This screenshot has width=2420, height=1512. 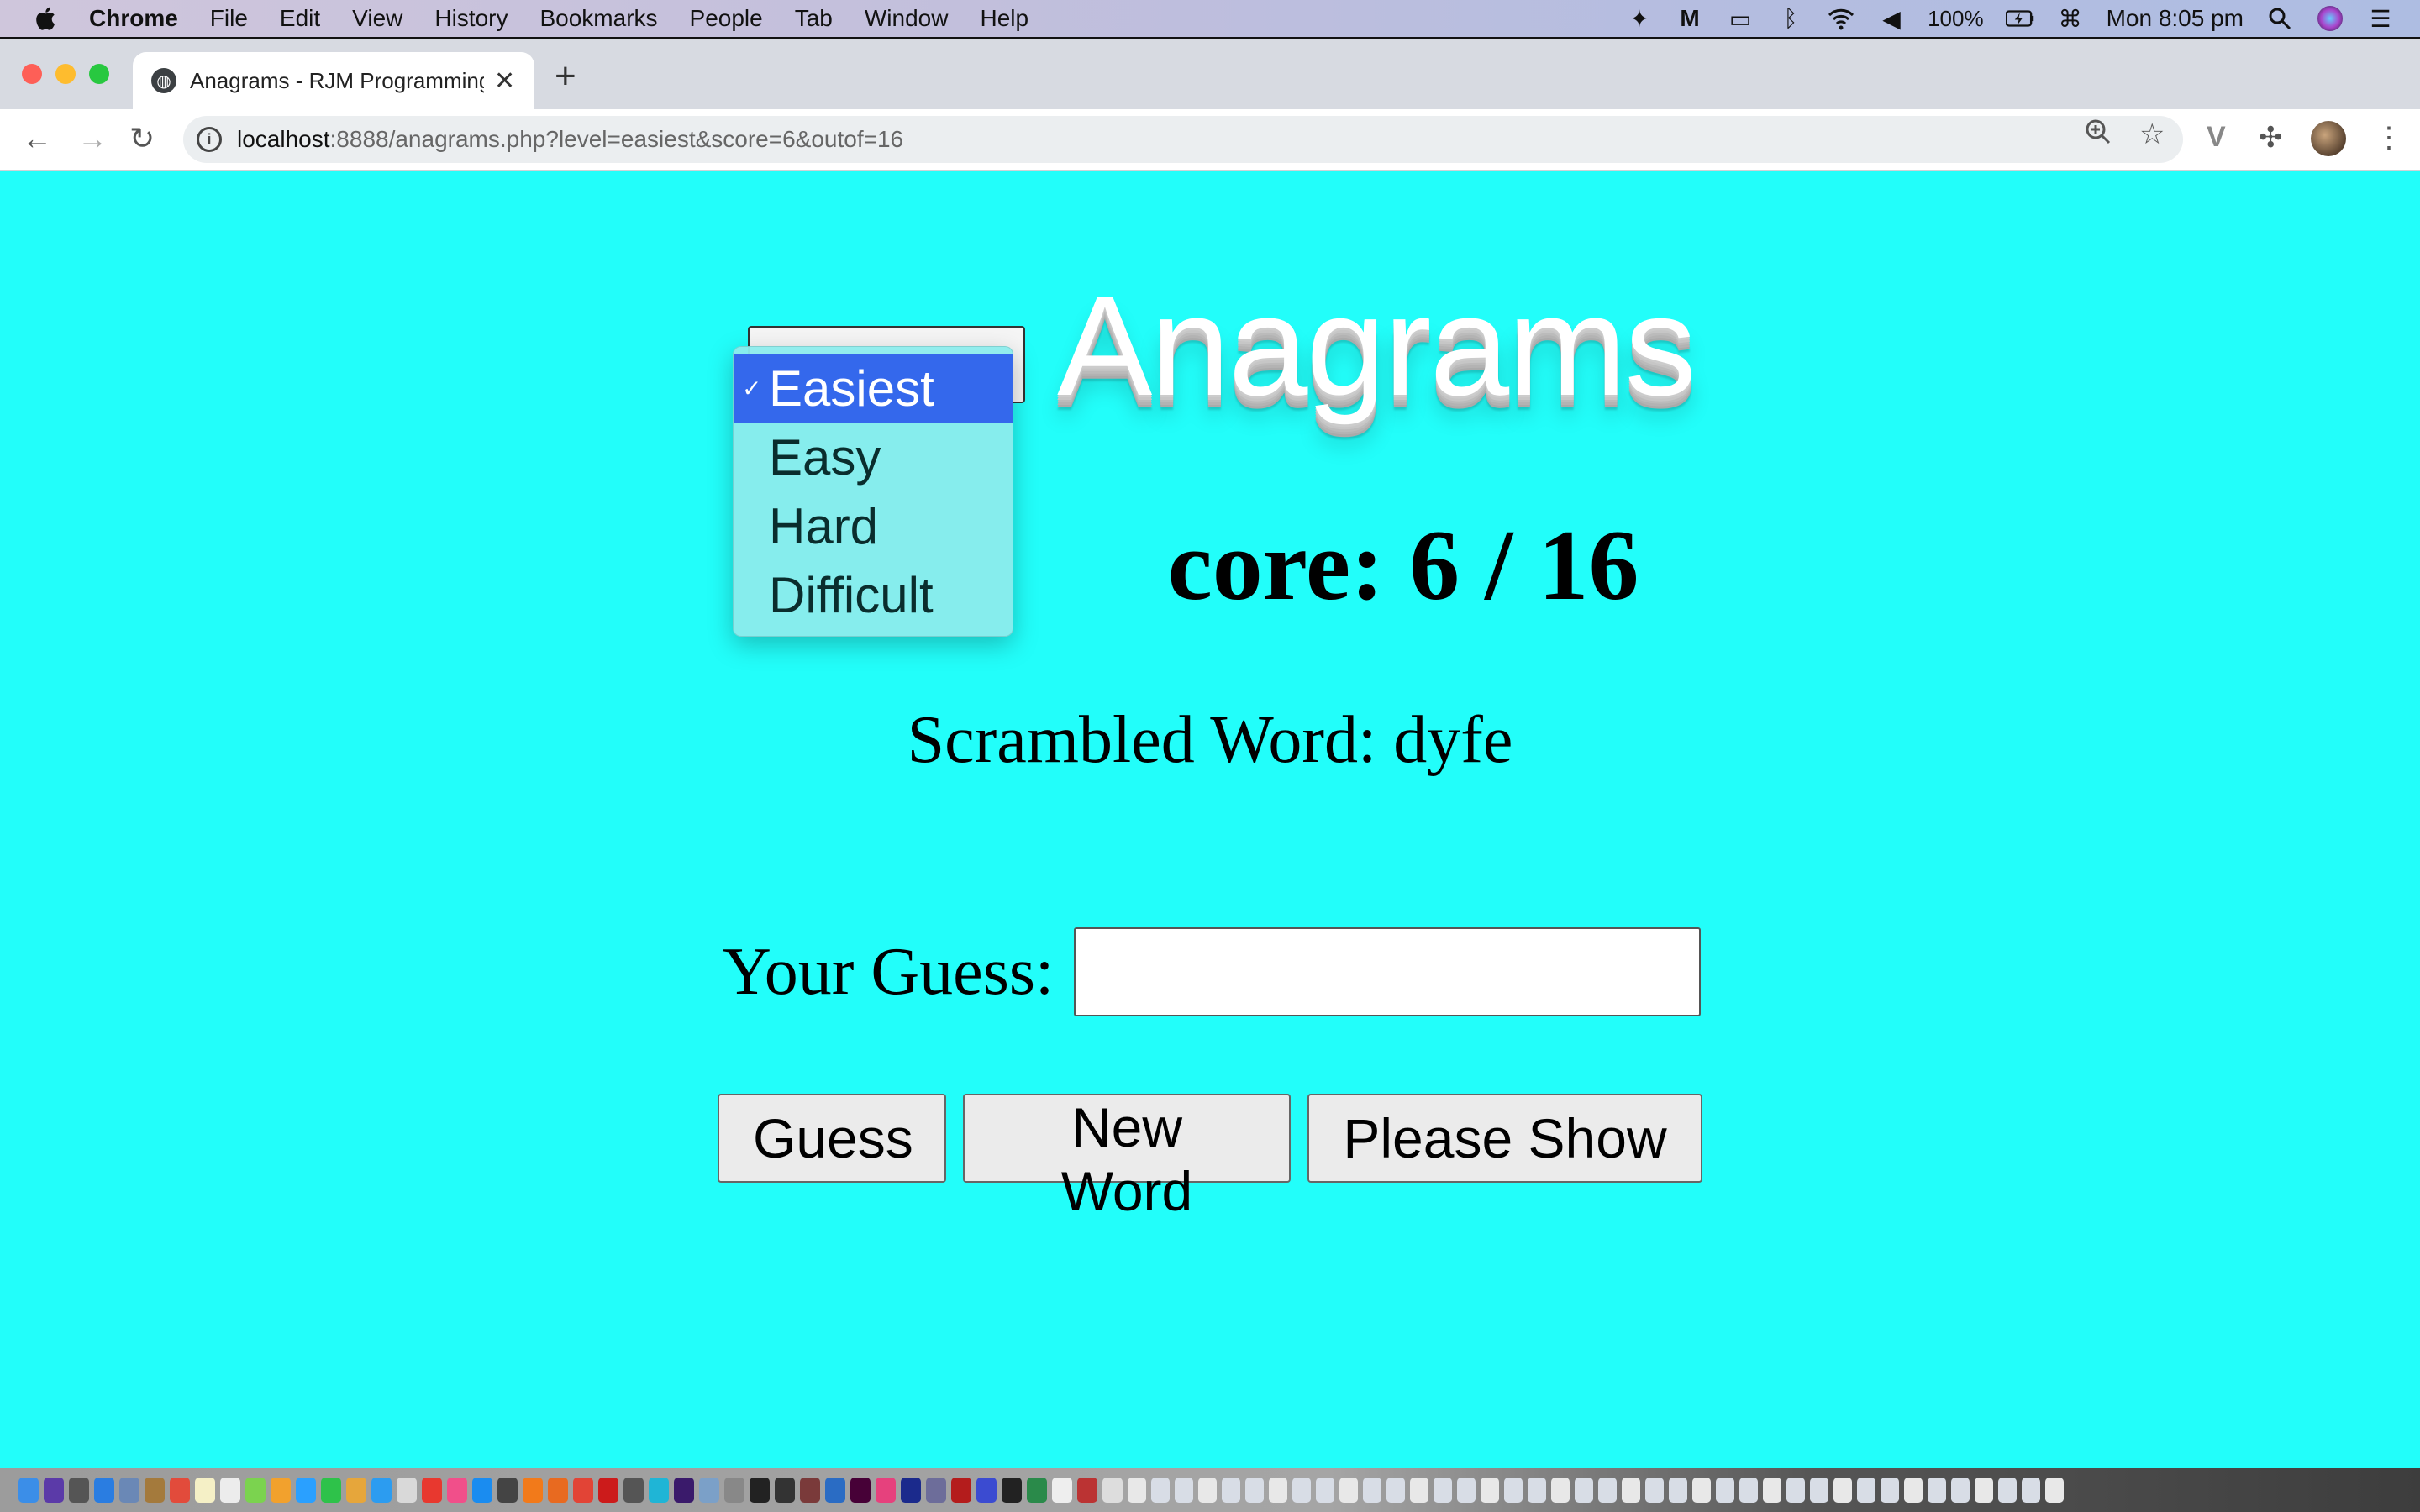 I want to click on menu-edit: Edit, so click(x=300, y=18).